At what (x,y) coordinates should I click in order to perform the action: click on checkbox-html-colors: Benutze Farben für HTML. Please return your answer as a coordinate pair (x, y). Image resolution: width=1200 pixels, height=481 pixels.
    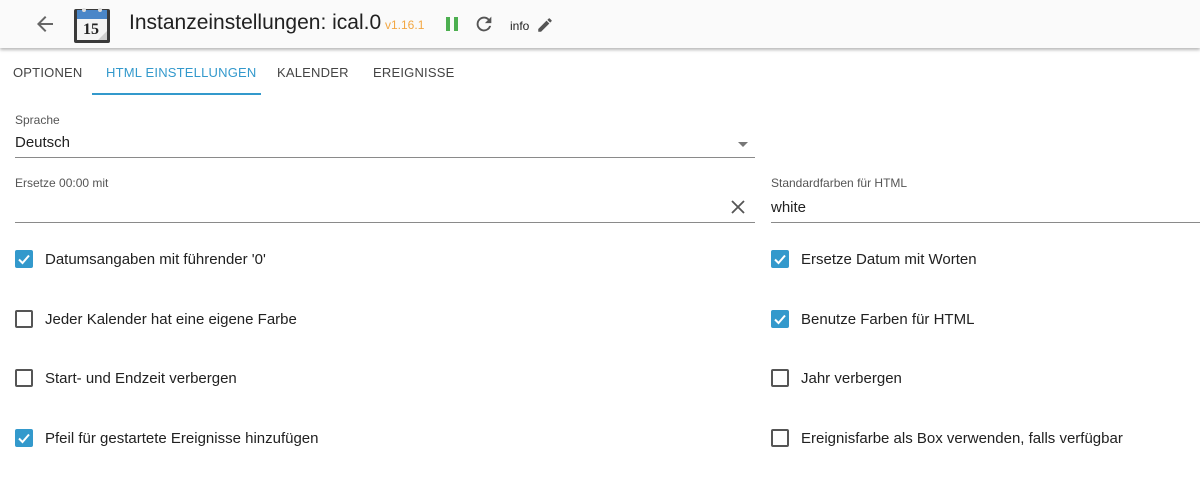
    Looking at the image, I should click on (872, 319).